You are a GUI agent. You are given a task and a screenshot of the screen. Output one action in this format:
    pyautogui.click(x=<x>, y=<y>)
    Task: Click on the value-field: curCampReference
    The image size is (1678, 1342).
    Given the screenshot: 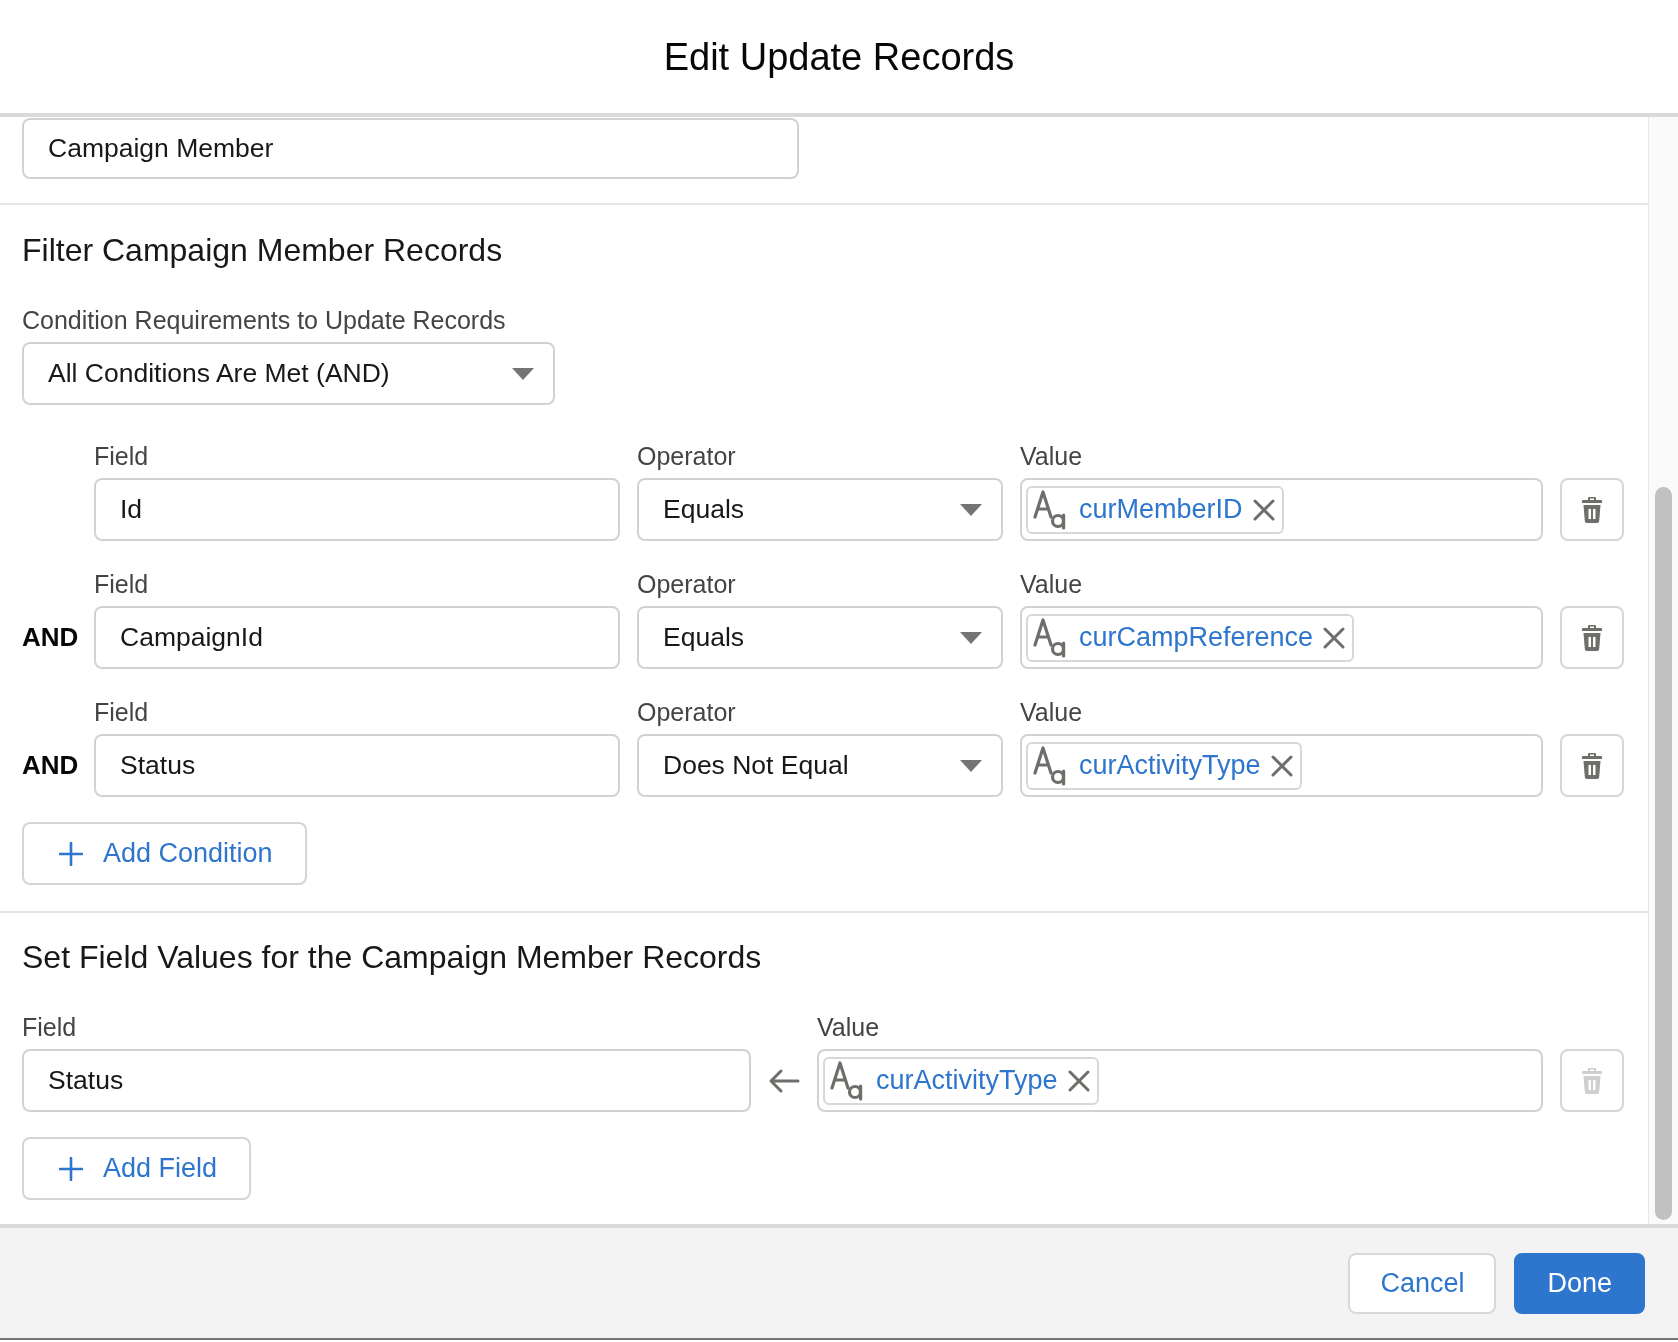 What is the action you would take?
    pyautogui.click(x=1281, y=637)
    